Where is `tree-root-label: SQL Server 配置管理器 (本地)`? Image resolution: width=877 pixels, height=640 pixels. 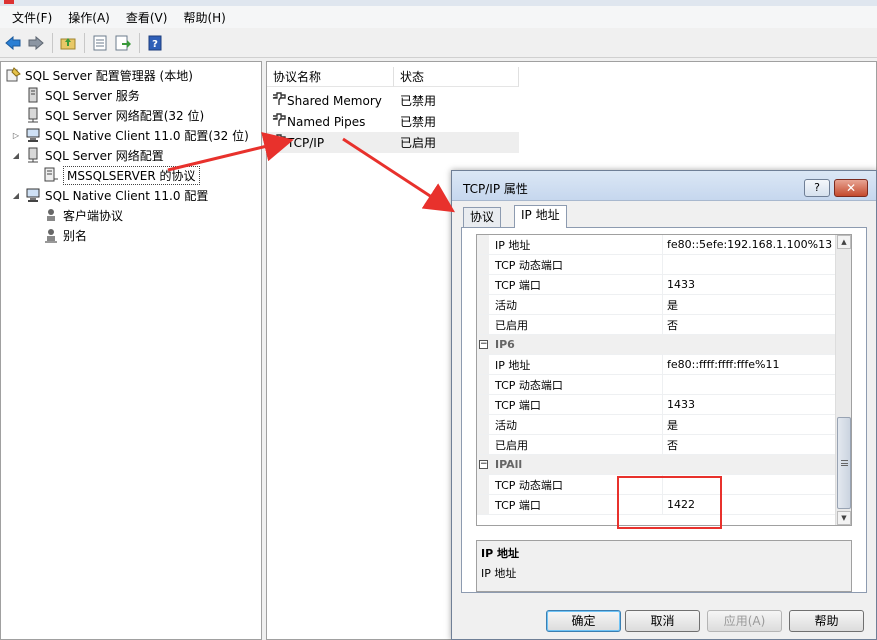 tree-root-label: SQL Server 配置管理器 (本地) is located at coordinates (109, 75).